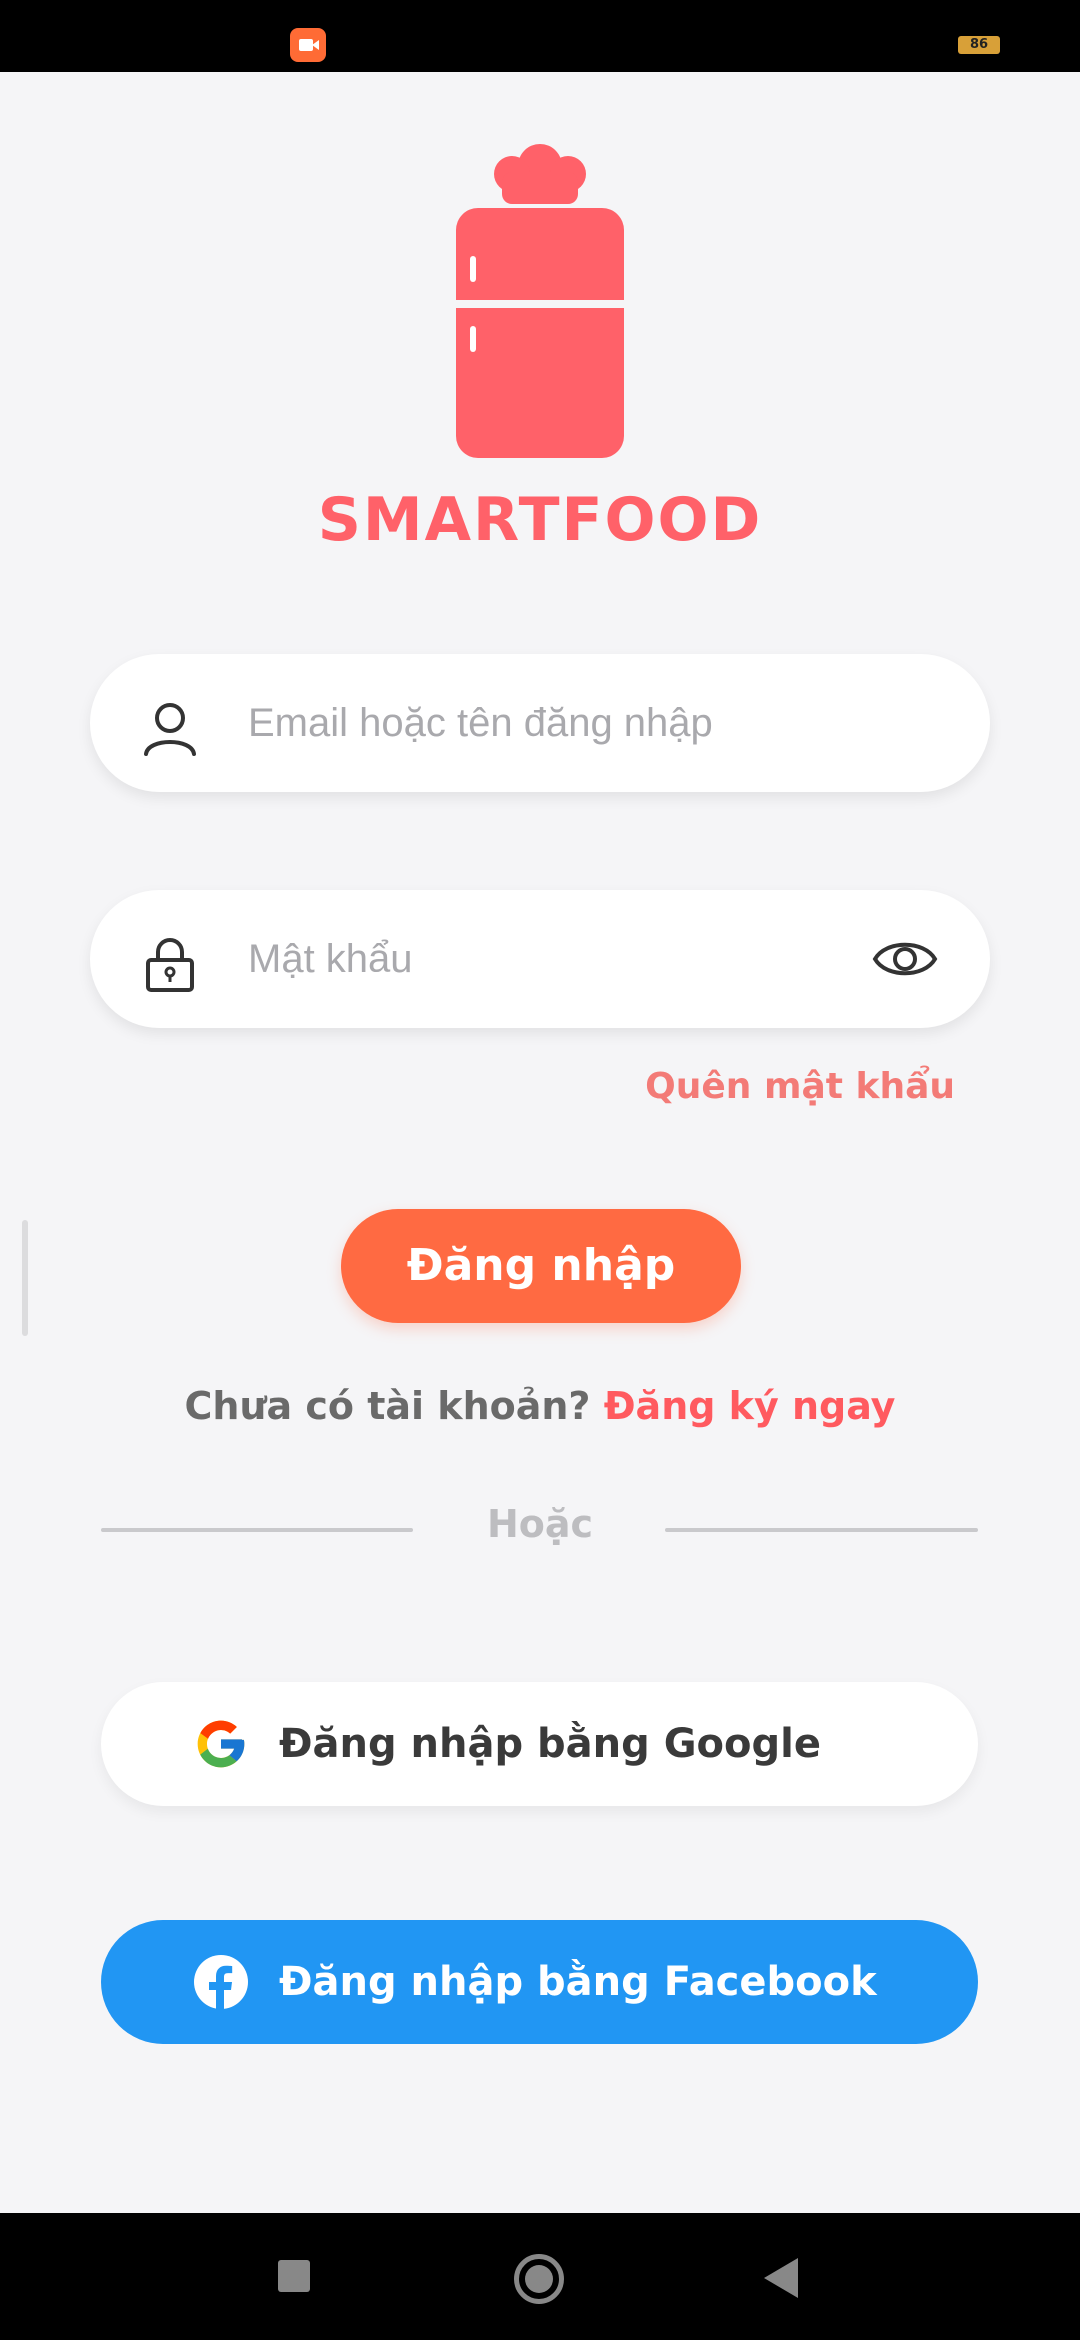  I want to click on status-bar: 86, so click(540, 36).